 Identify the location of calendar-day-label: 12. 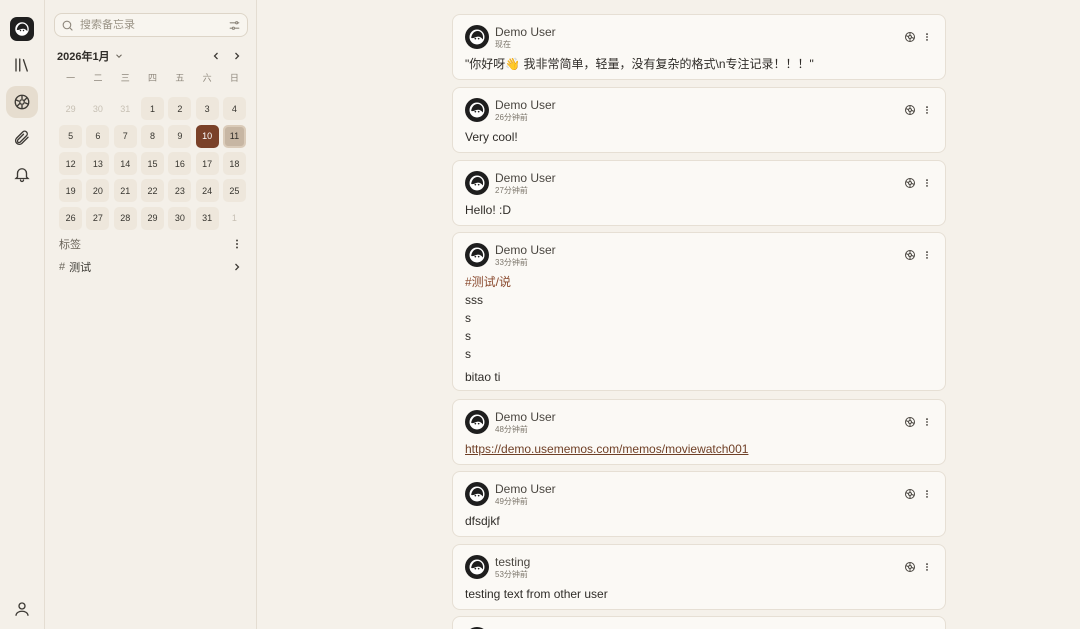
(71, 164).